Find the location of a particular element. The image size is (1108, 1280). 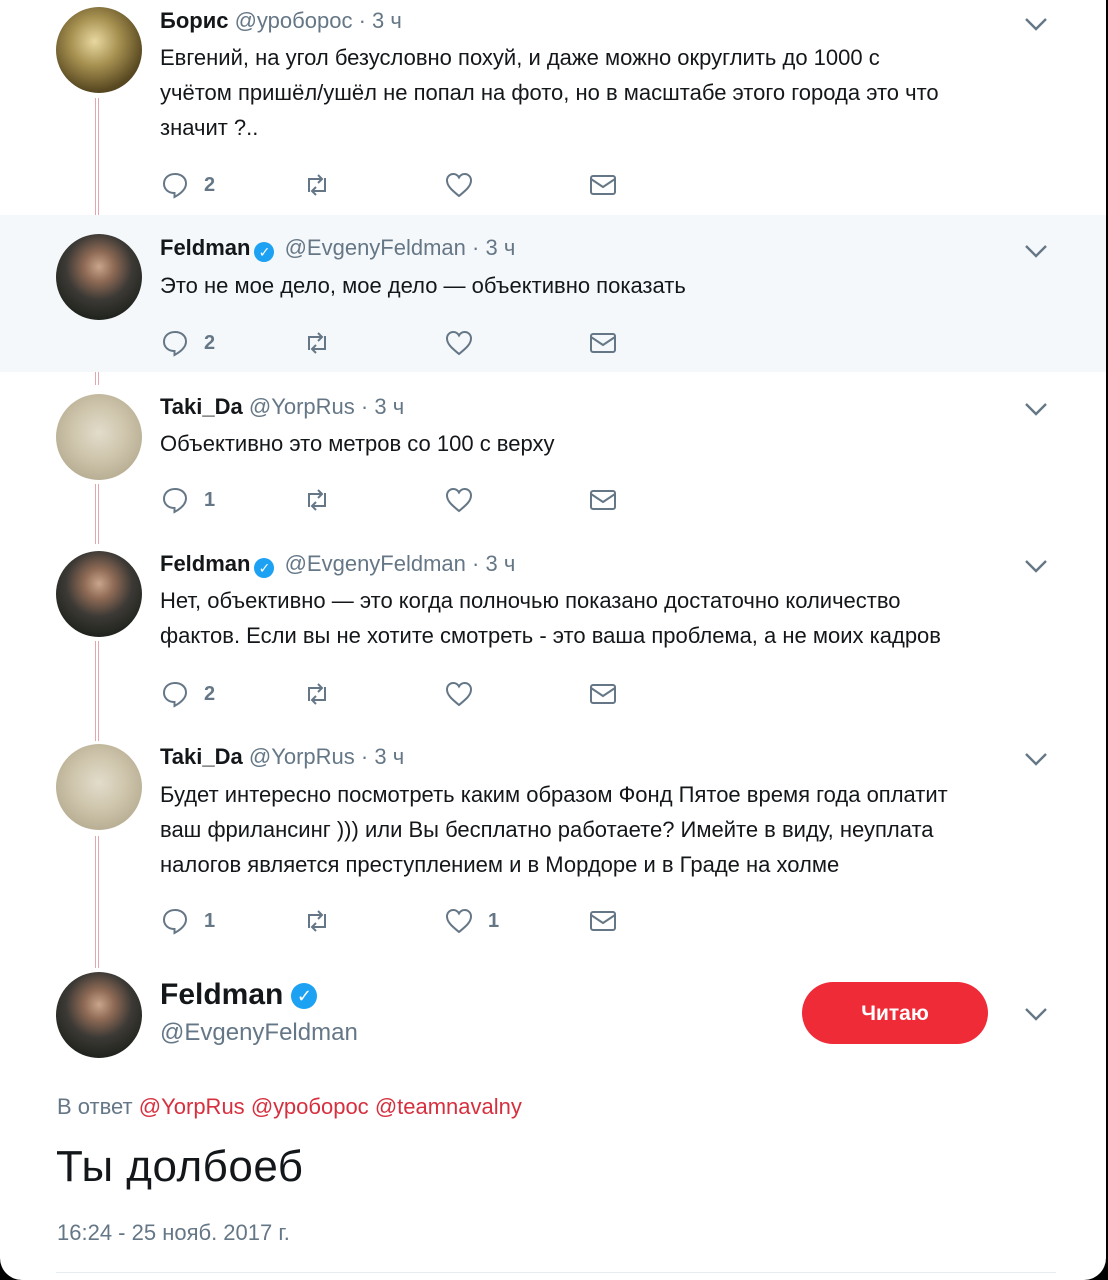

tweet-header: Taki_Da @YorpRus · 3 ч is located at coordinates (282, 757).